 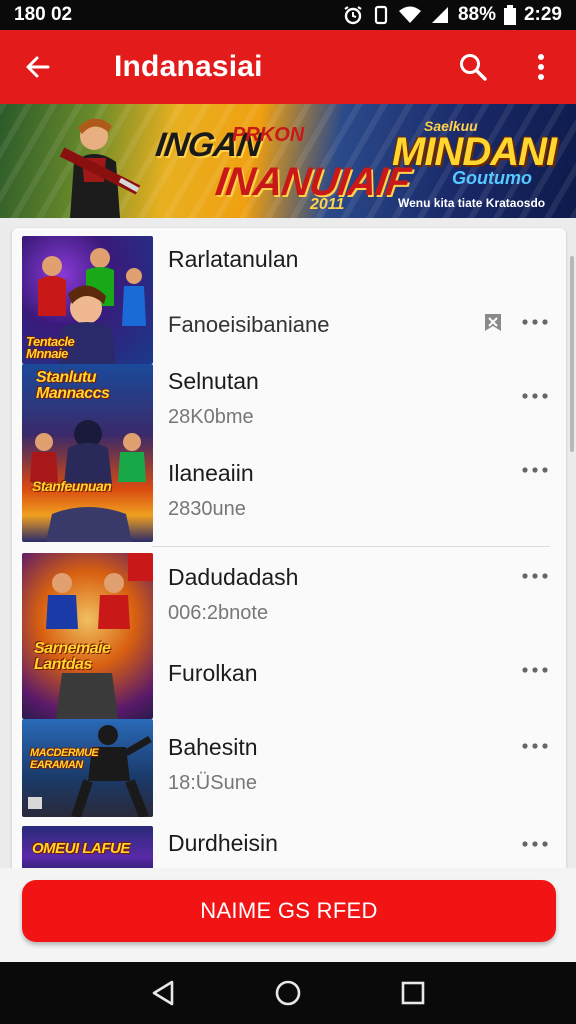 I want to click on search-button, so click(x=473, y=67).